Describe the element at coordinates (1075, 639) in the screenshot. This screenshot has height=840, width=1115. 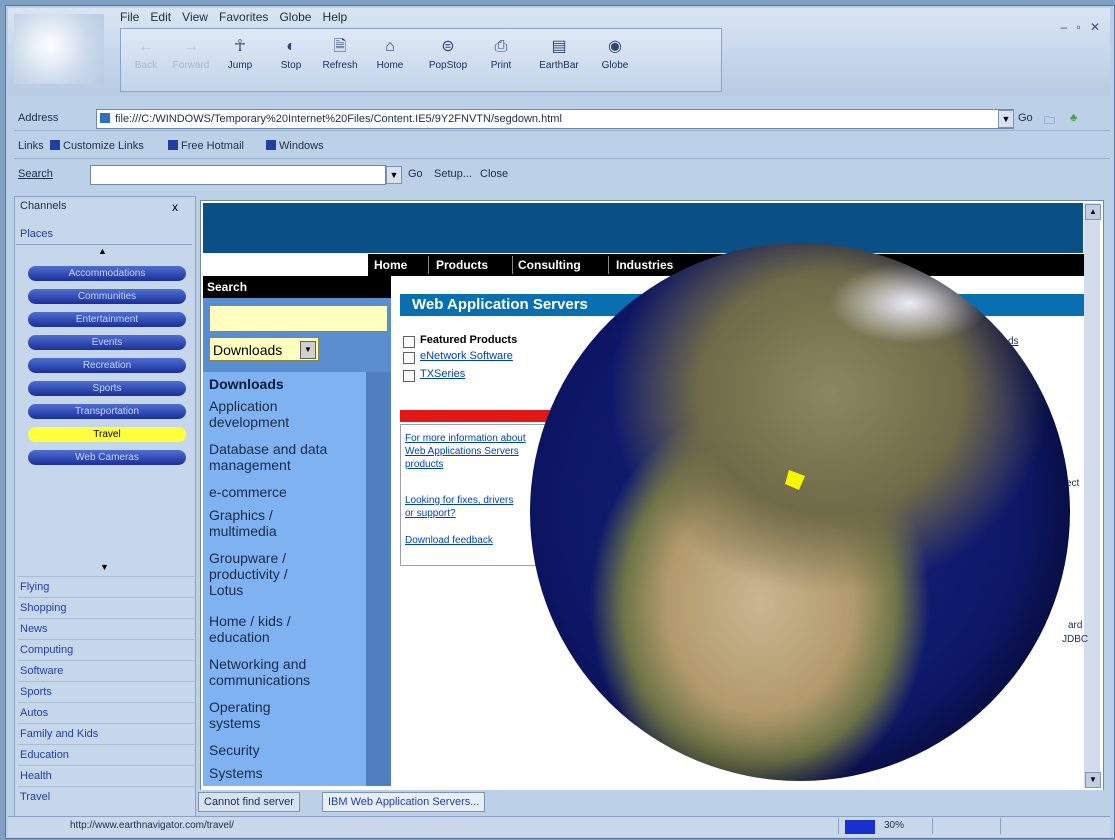
I see `partial-text: JDBC` at that location.